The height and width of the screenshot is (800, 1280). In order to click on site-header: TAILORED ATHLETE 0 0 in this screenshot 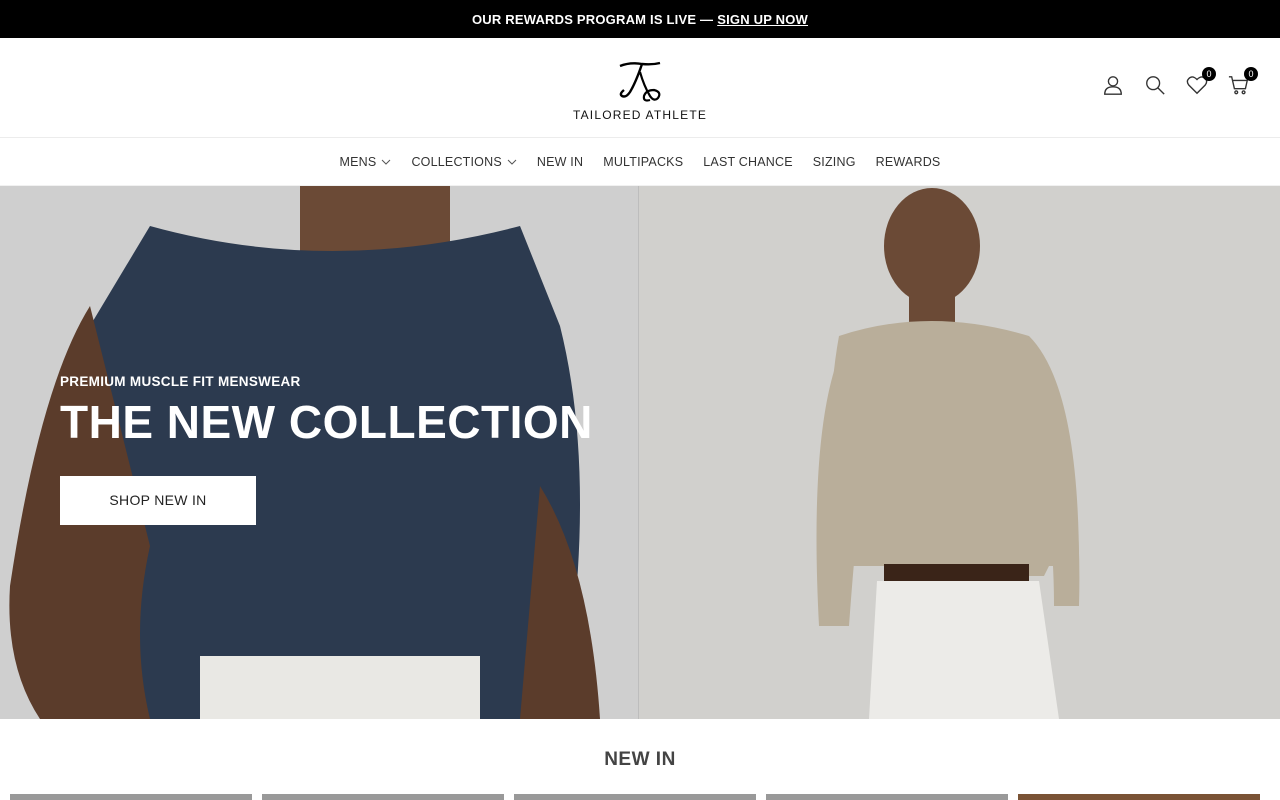, I will do `click(640, 88)`.